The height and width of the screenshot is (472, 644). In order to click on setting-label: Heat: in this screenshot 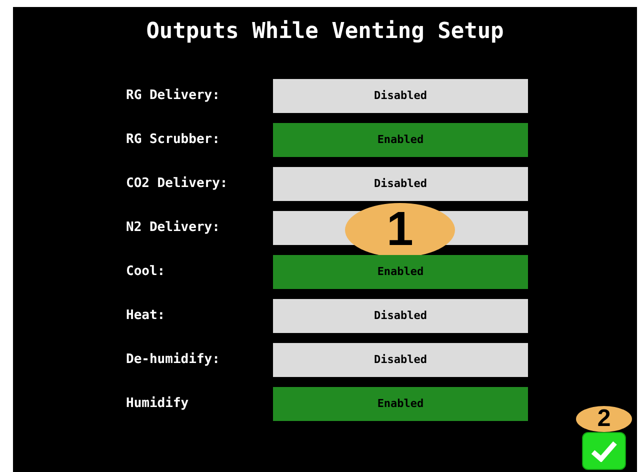, I will do `click(146, 316)`.